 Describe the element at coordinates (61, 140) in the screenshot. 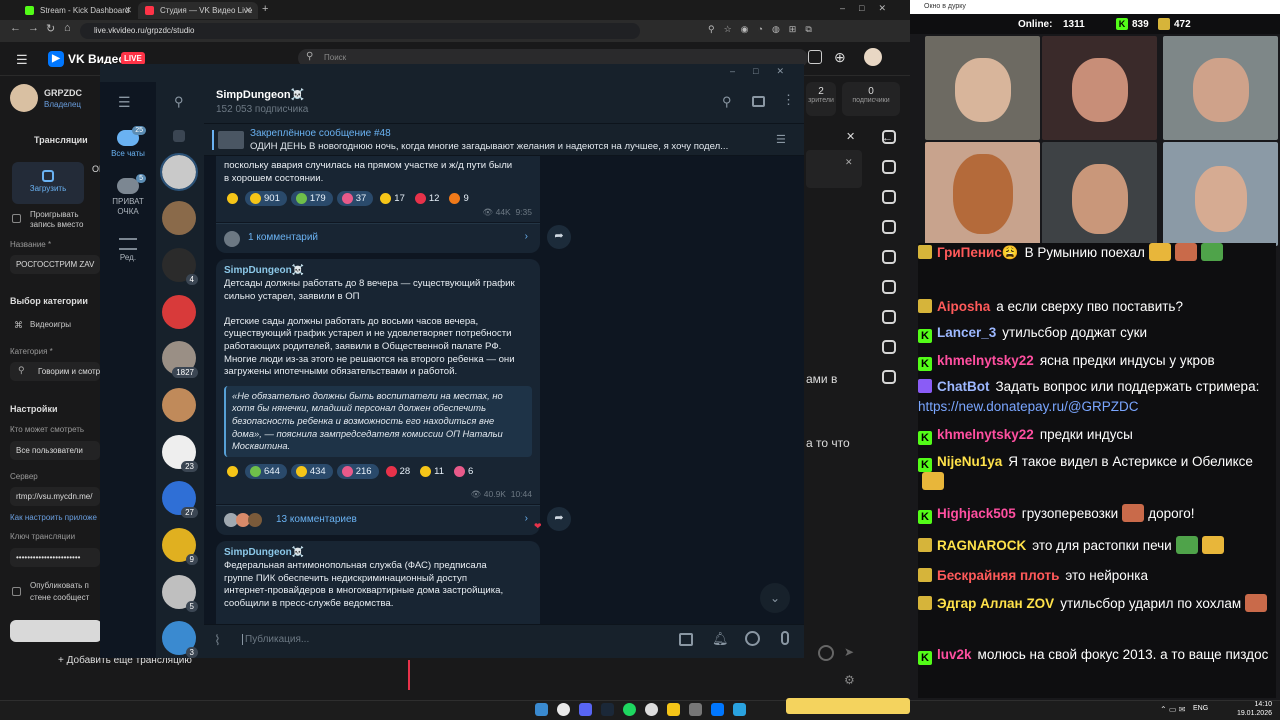

I see `tab-broadcasts: Трансляции` at that location.